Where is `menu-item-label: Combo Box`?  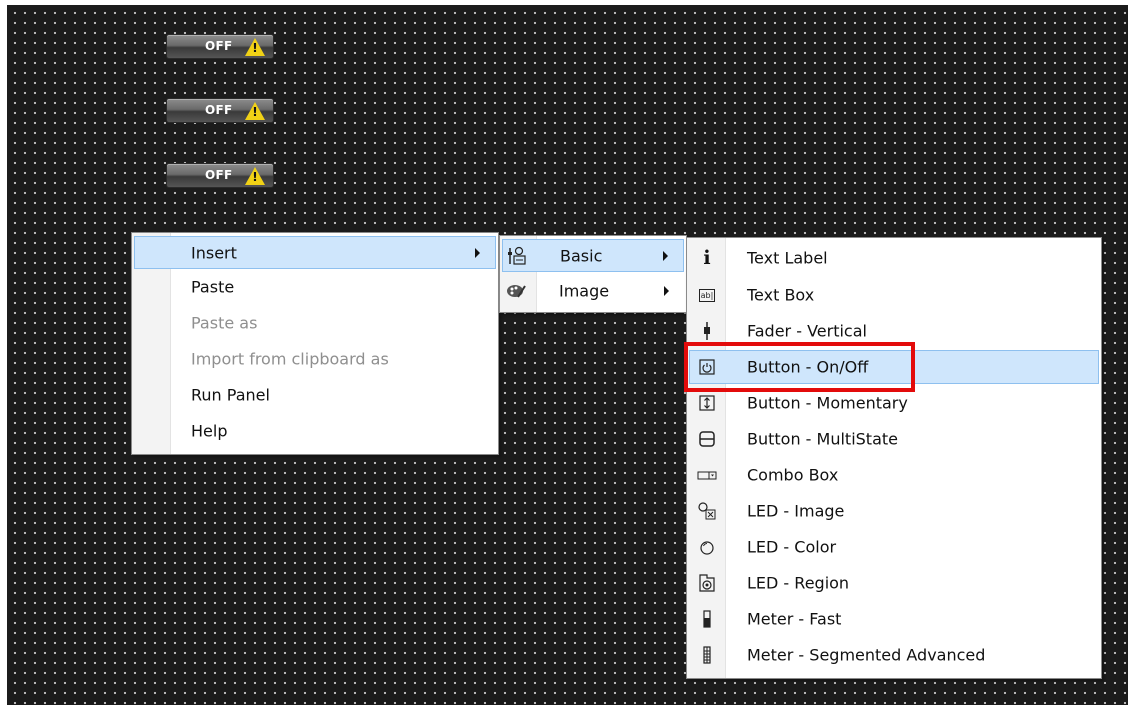
menu-item-label: Combo Box is located at coordinates (793, 475).